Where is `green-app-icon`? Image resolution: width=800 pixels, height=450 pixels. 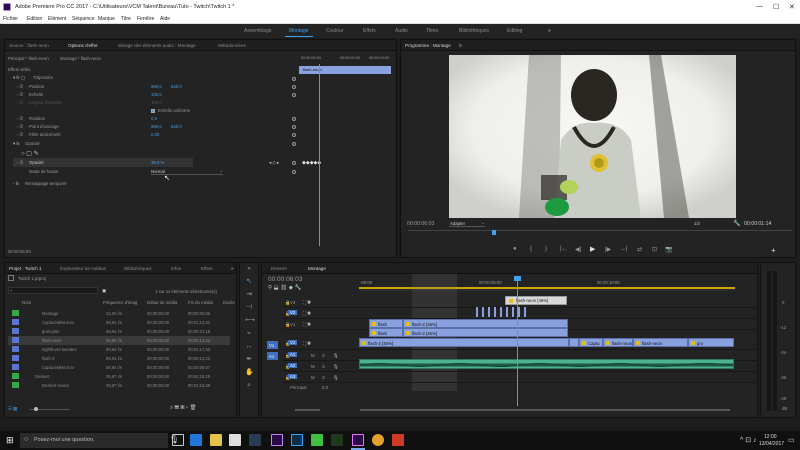
green-app-icon is located at coordinates (317, 440).